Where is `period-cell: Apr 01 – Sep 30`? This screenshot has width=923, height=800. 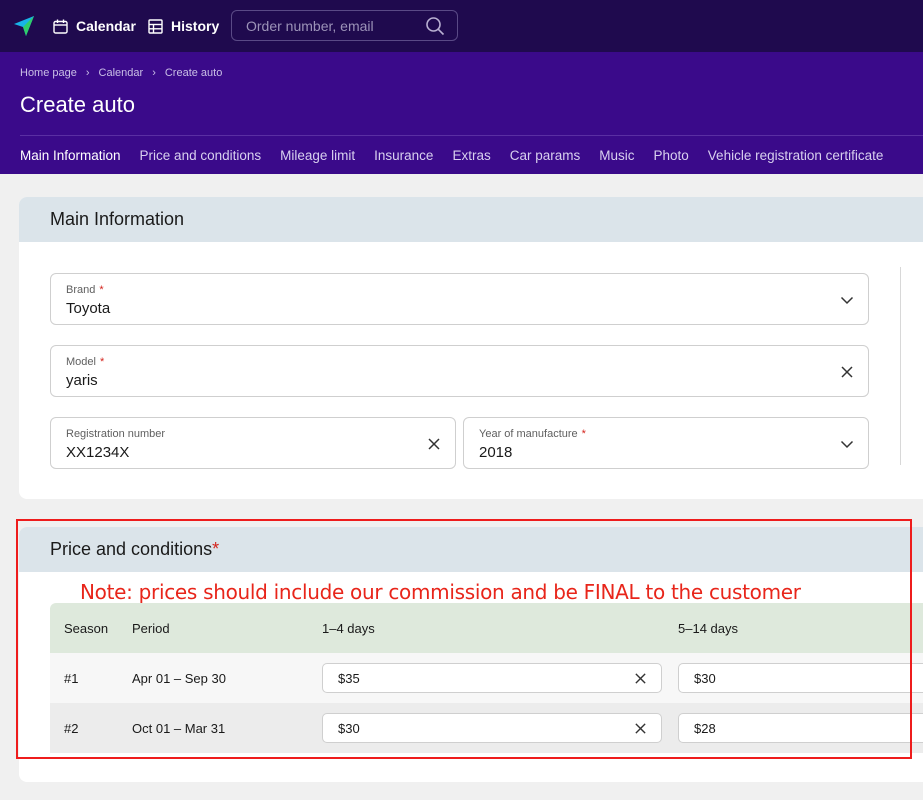
period-cell: Apr 01 – Sep 30 is located at coordinates (179, 678).